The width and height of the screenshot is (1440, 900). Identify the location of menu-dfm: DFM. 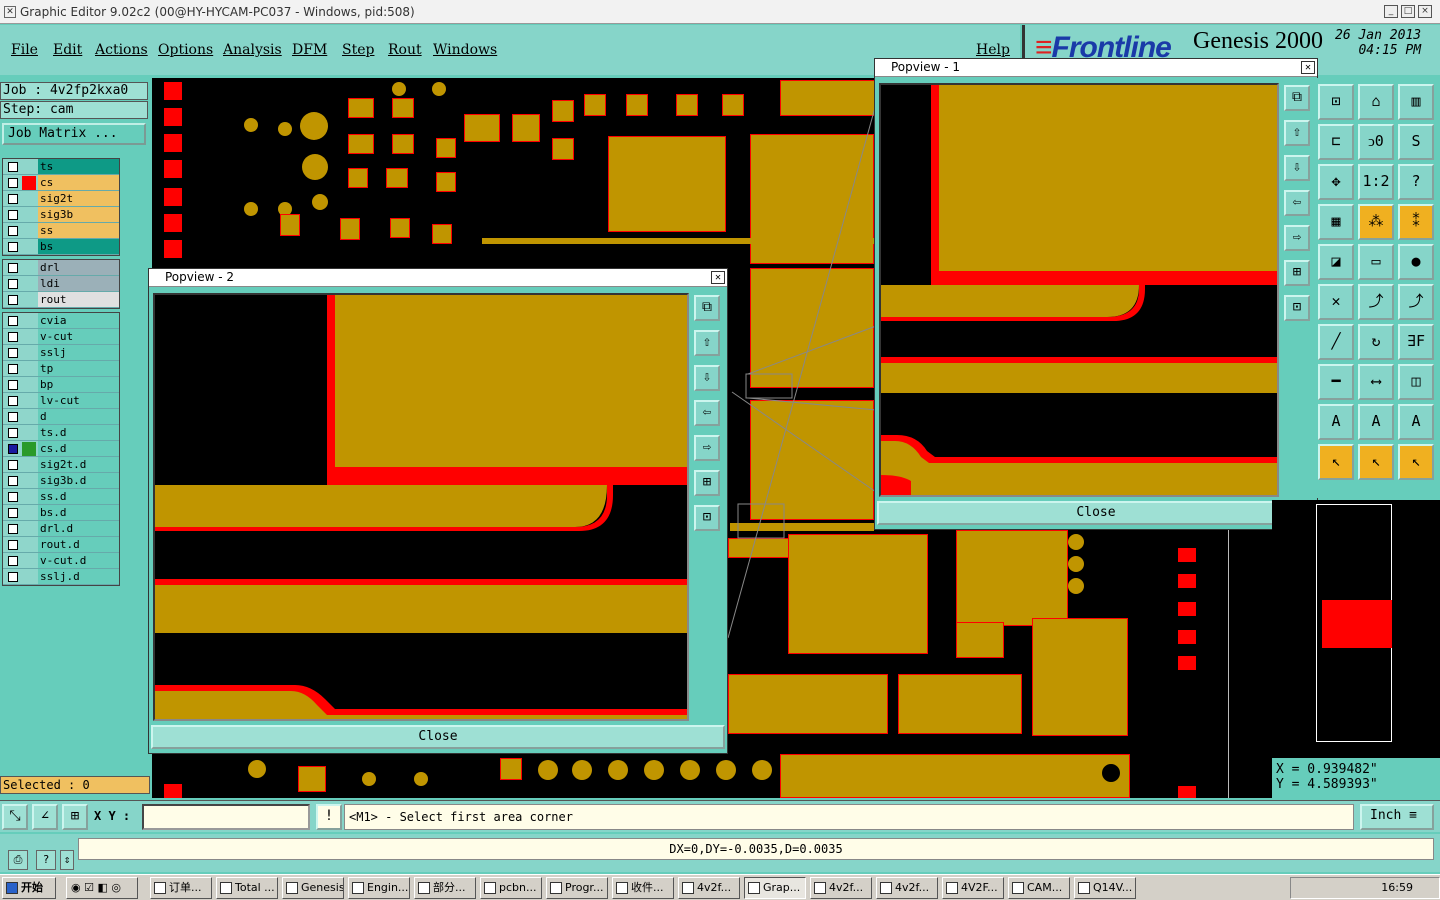
(309, 50).